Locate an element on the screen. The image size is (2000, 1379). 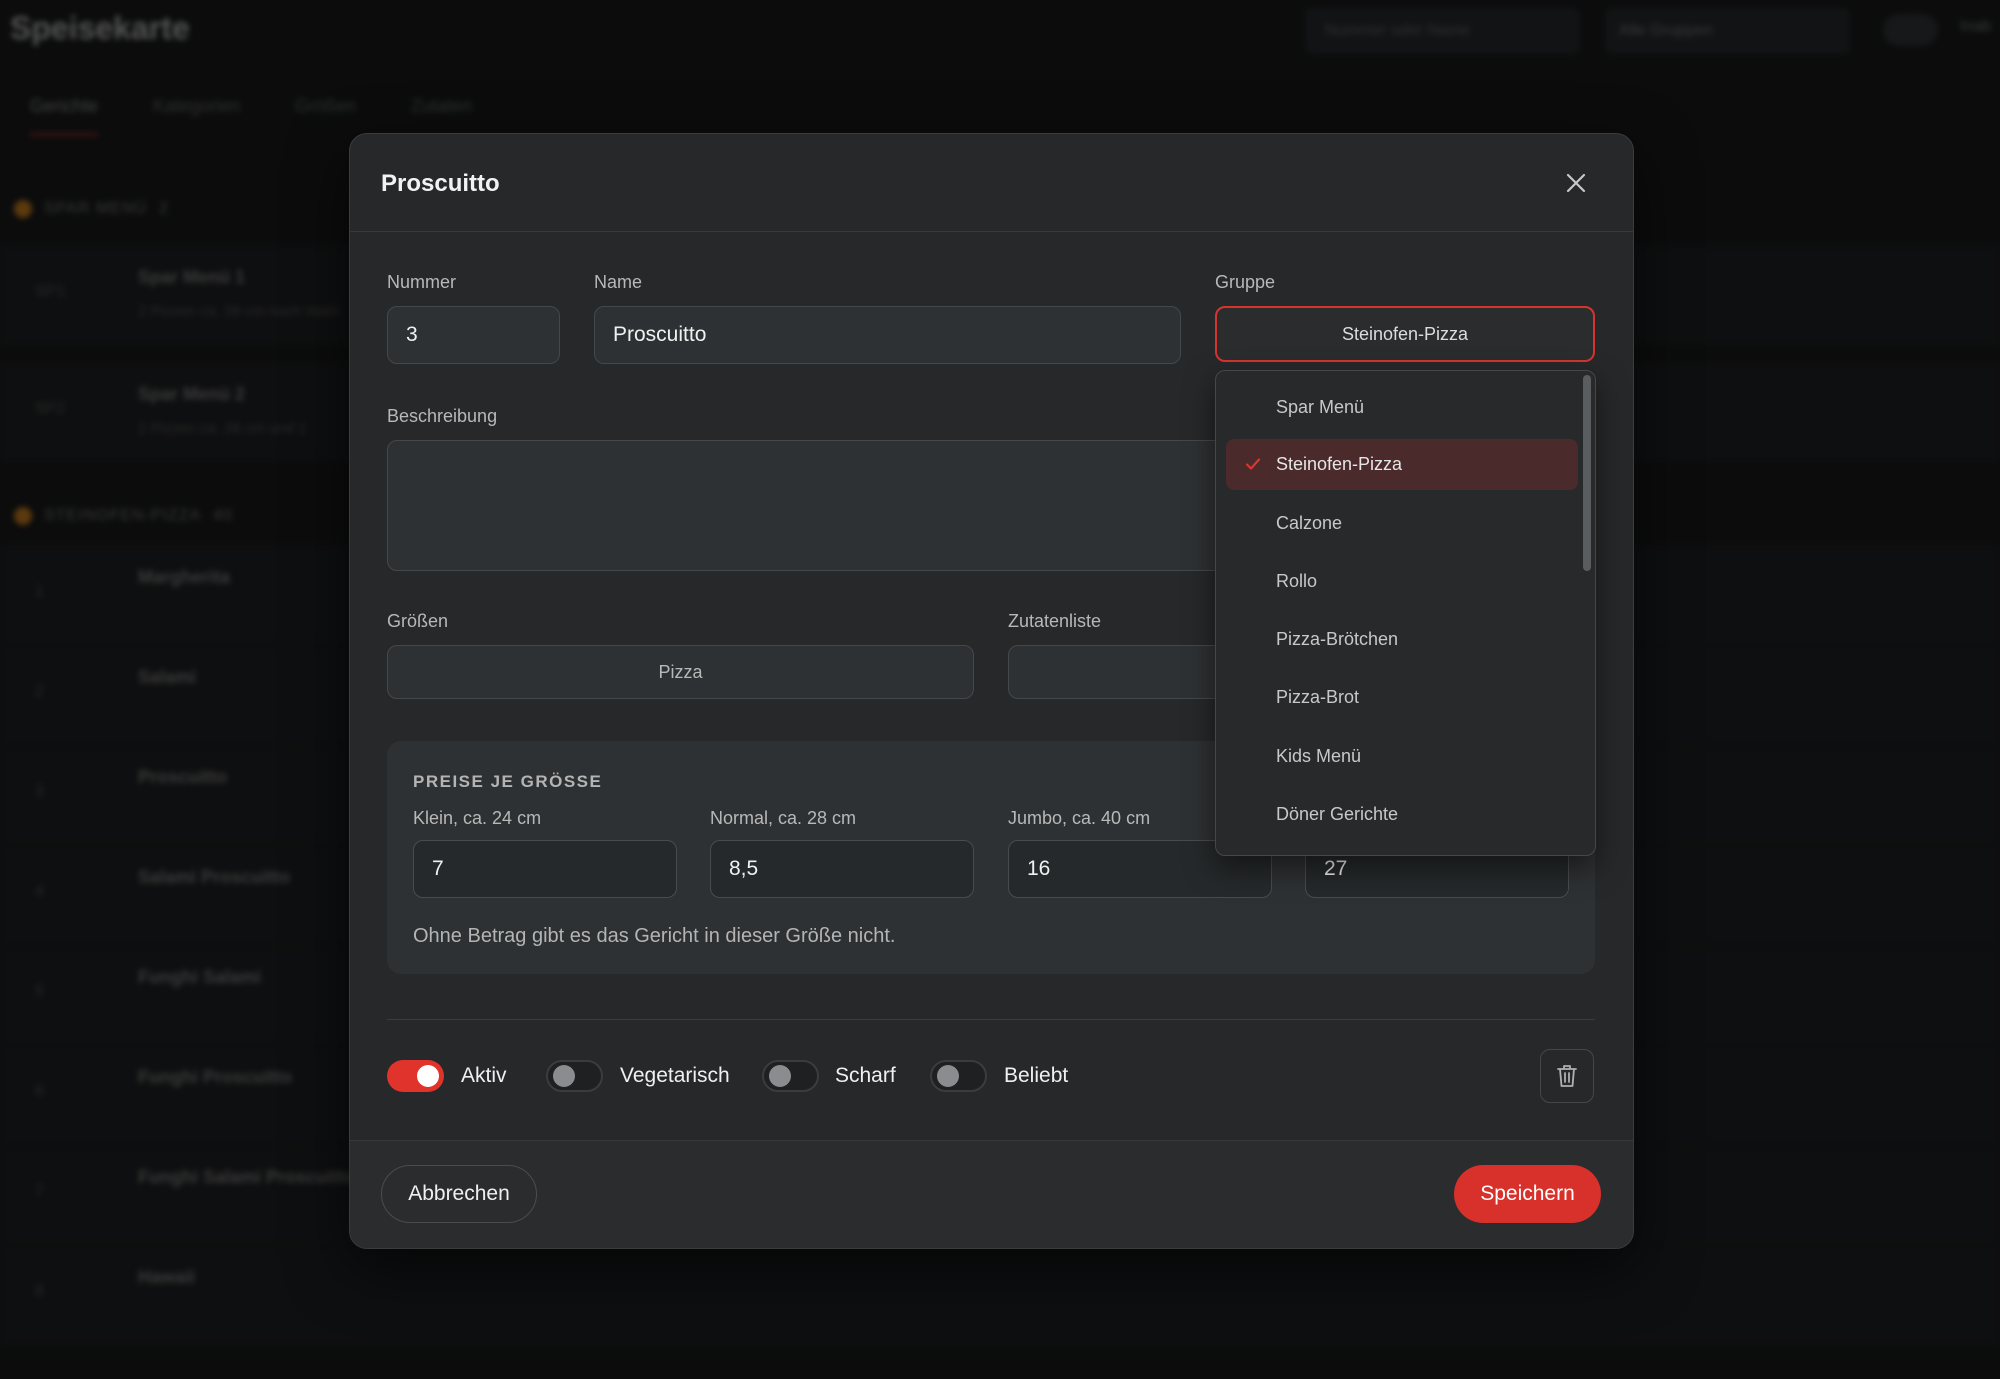
cancel-button: Abbrechen is located at coordinates (459, 1194).